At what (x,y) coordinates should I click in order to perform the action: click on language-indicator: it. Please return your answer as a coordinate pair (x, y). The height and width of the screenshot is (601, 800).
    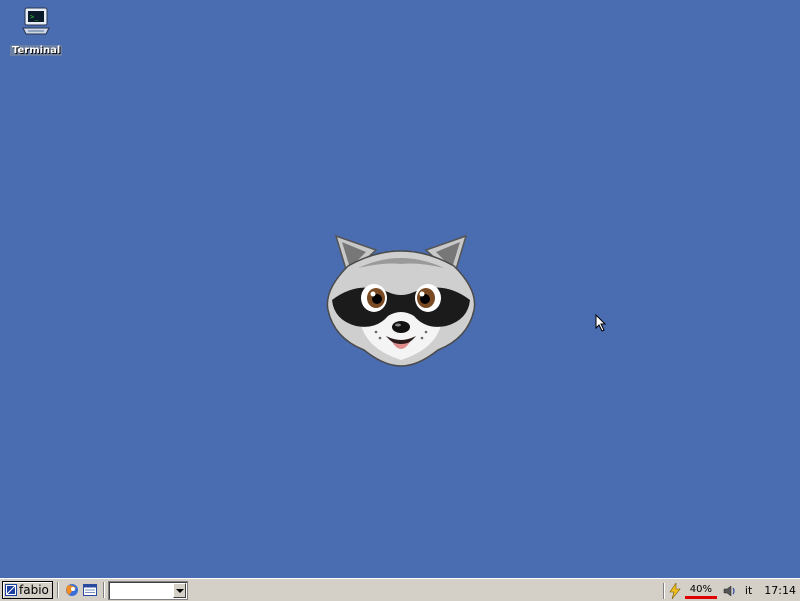
    Looking at the image, I should click on (748, 590).